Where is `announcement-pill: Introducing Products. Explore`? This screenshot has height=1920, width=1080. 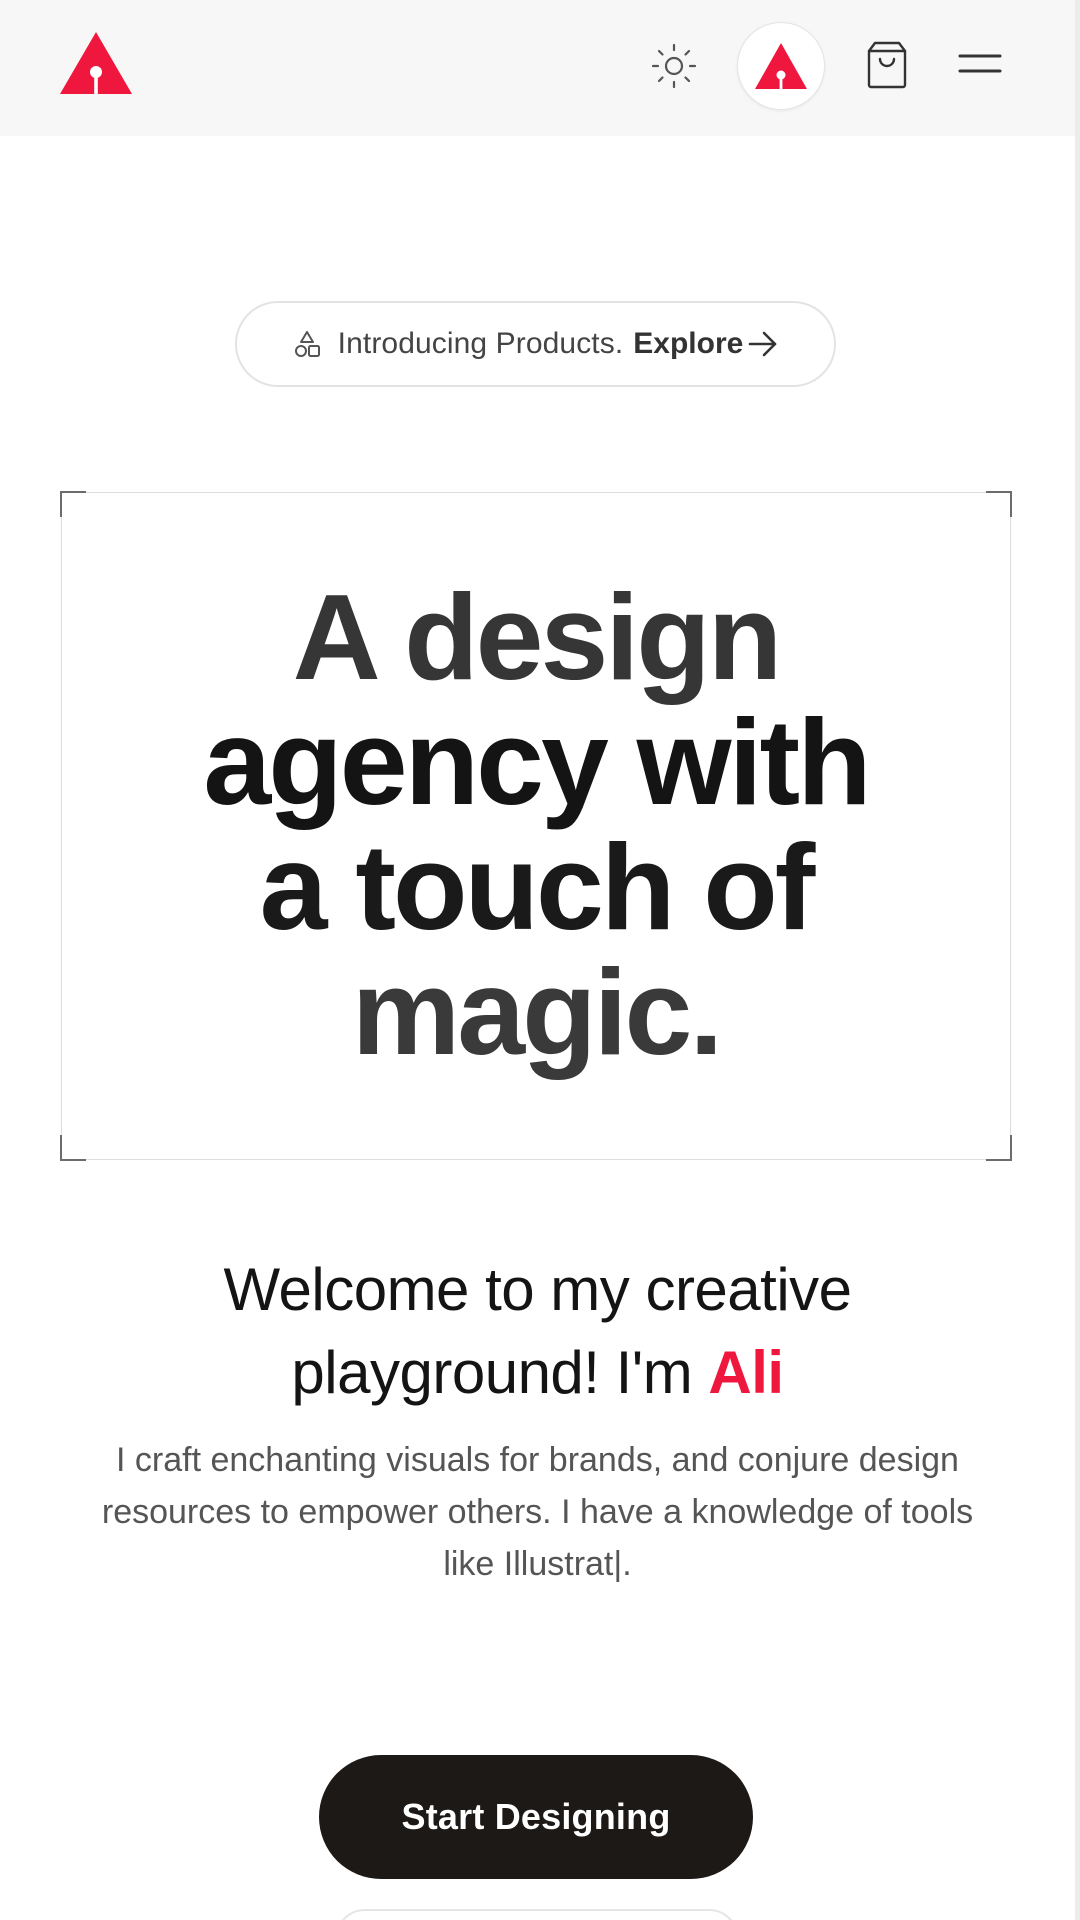 announcement-pill: Introducing Products. Explore is located at coordinates (535, 344).